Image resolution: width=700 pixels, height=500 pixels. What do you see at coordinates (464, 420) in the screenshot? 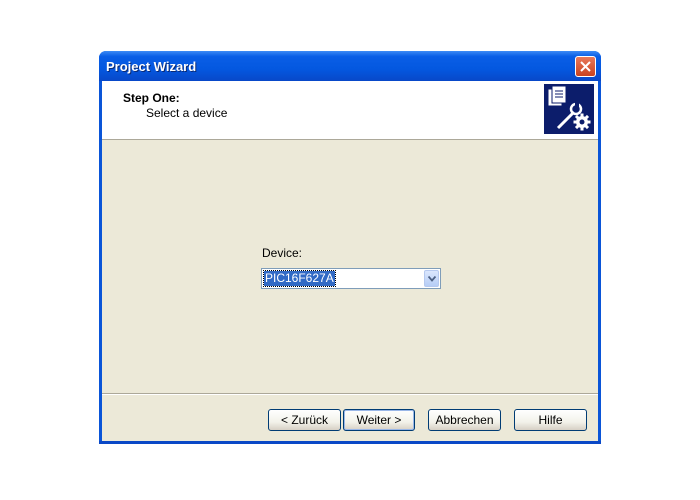
I see `cancel-button: Abbrechen` at bounding box center [464, 420].